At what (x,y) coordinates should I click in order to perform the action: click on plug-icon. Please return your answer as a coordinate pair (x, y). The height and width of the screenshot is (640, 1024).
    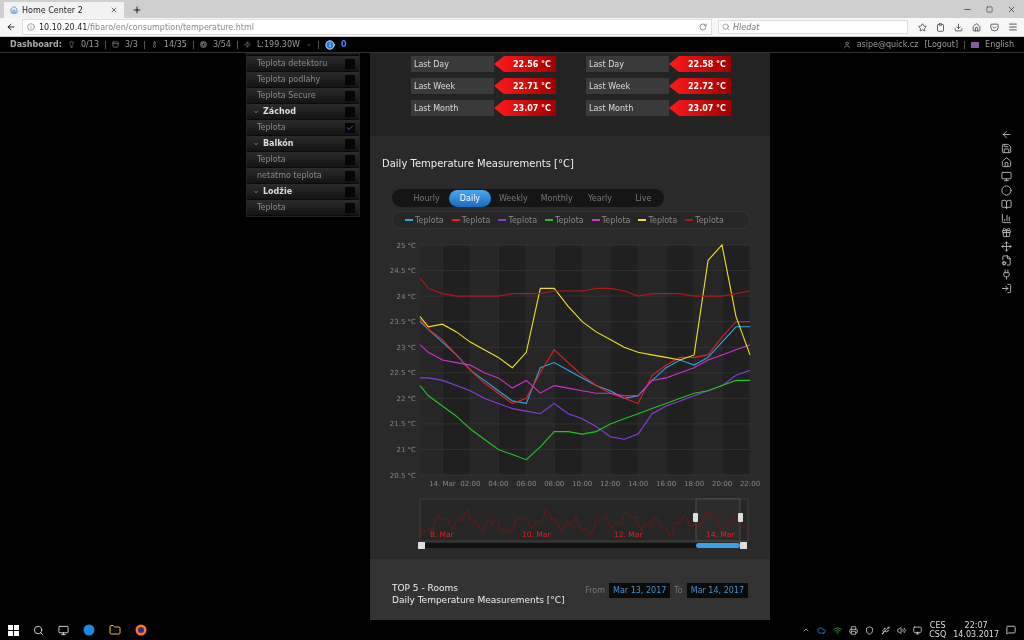
    Looking at the image, I should click on (1006, 274).